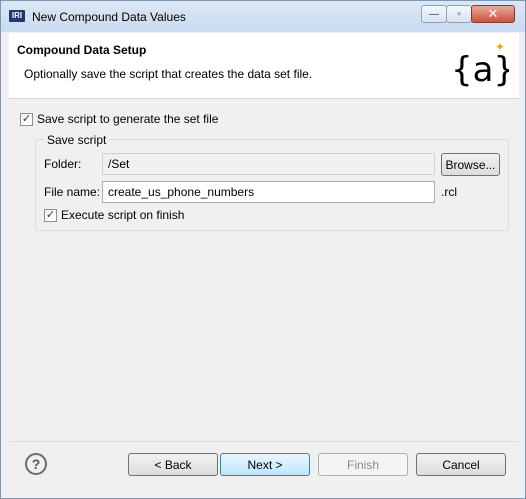 Image resolution: width=526 pixels, height=499 pixels. What do you see at coordinates (264, 441) in the screenshot?
I see `footer-divider` at bounding box center [264, 441].